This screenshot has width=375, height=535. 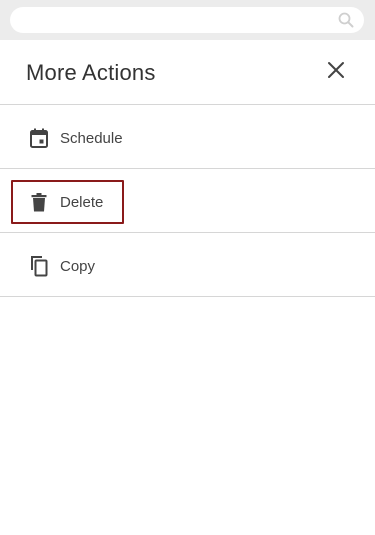 I want to click on search-icon, so click(x=346, y=20).